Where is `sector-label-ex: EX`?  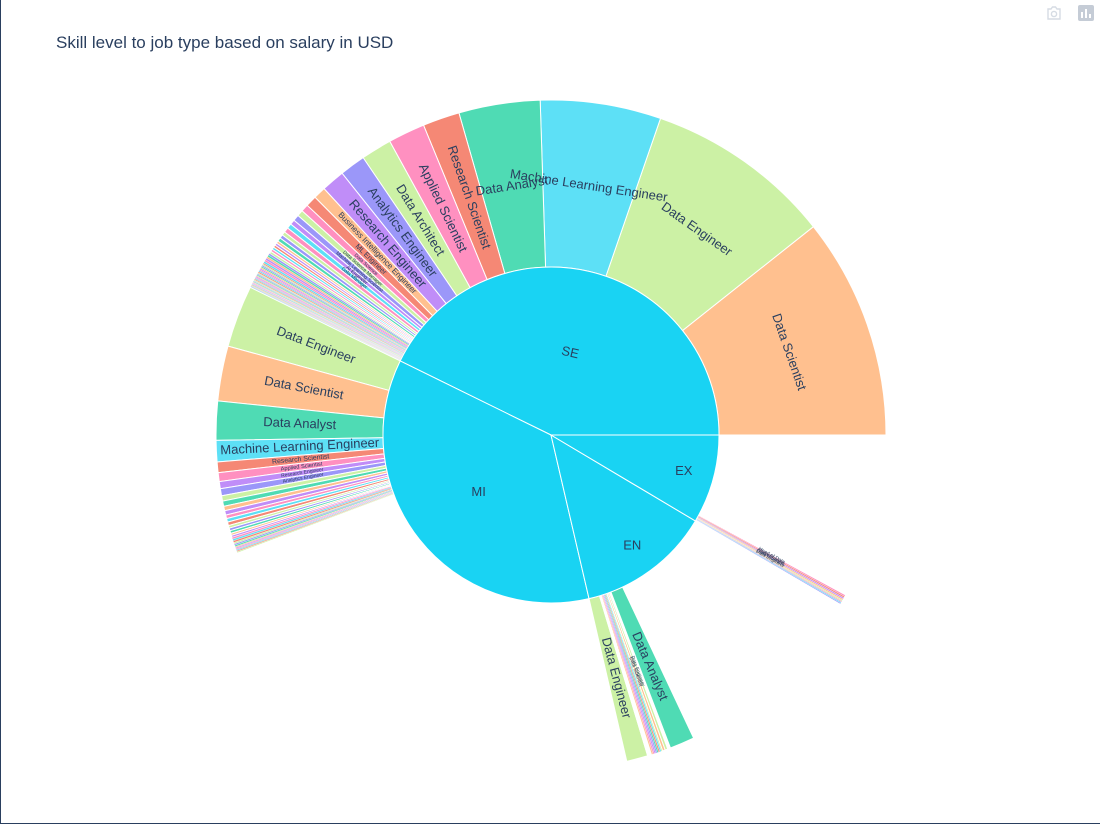 sector-label-ex: EX is located at coordinates (684, 470).